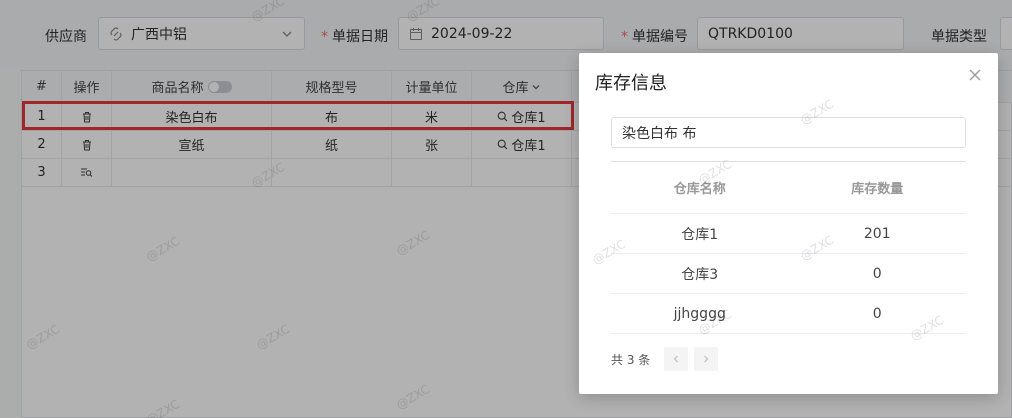 Image resolution: width=1012 pixels, height=418 pixels. I want to click on pagination: 共 3 条, so click(665, 359).